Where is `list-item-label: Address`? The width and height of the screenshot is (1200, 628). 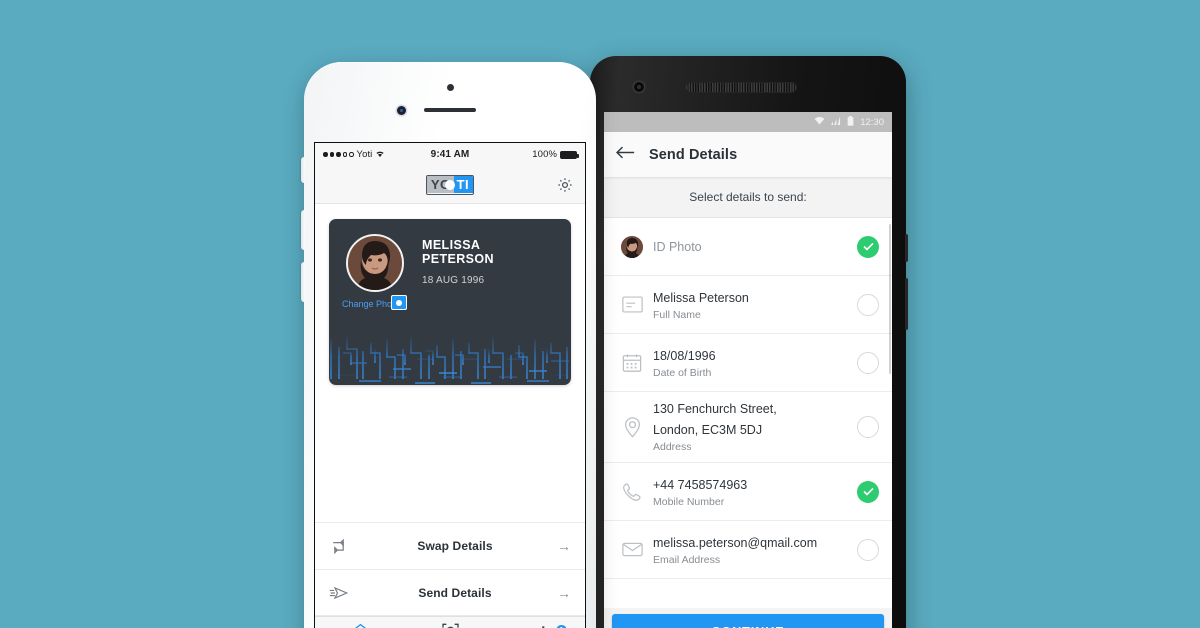
list-item-label: Address is located at coordinates (672, 447).